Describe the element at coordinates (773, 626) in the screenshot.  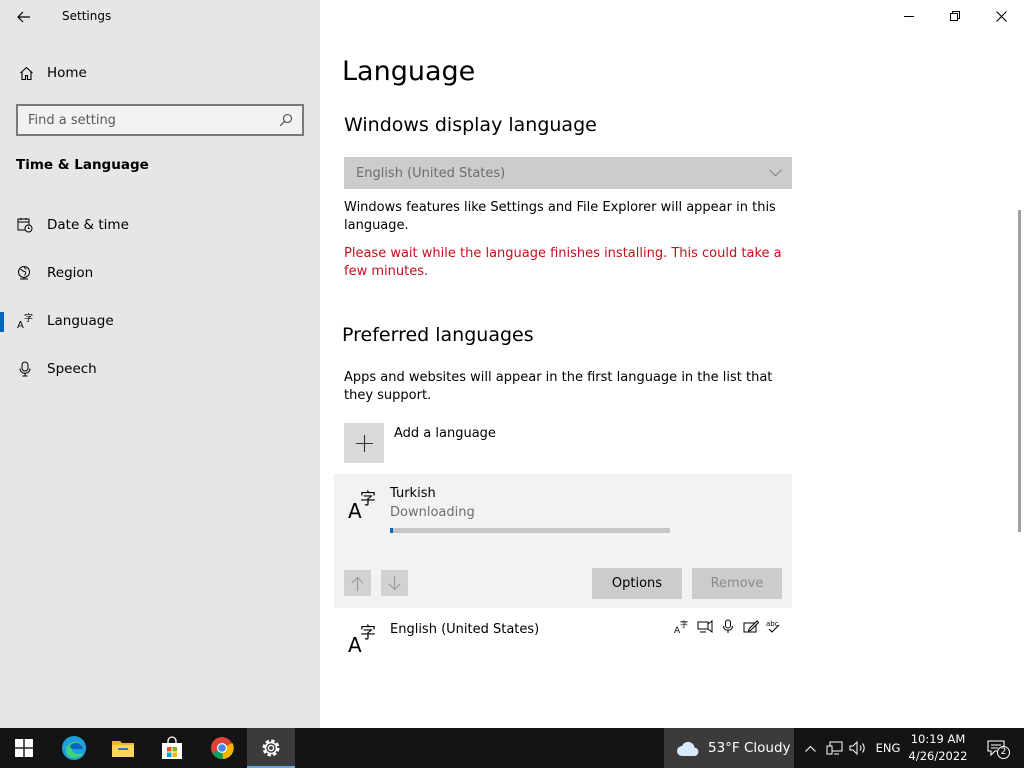
I see `spellcheck-icon: abc` at that location.